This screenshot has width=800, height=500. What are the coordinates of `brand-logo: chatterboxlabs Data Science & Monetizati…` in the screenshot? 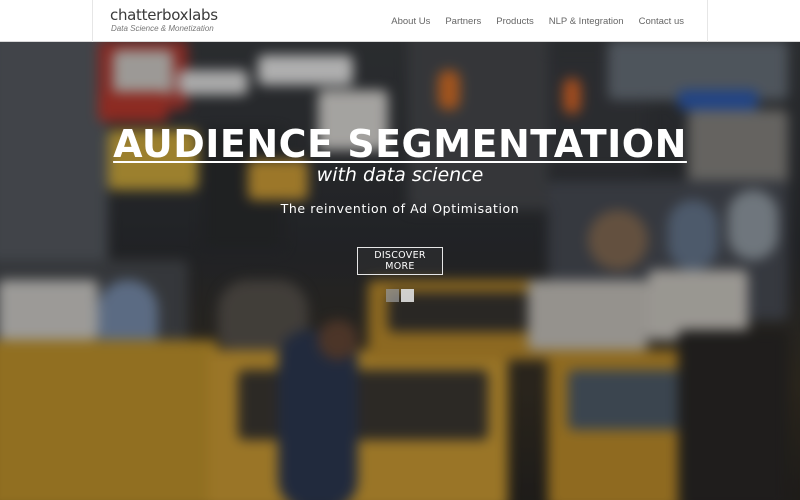 It's located at (164, 20).